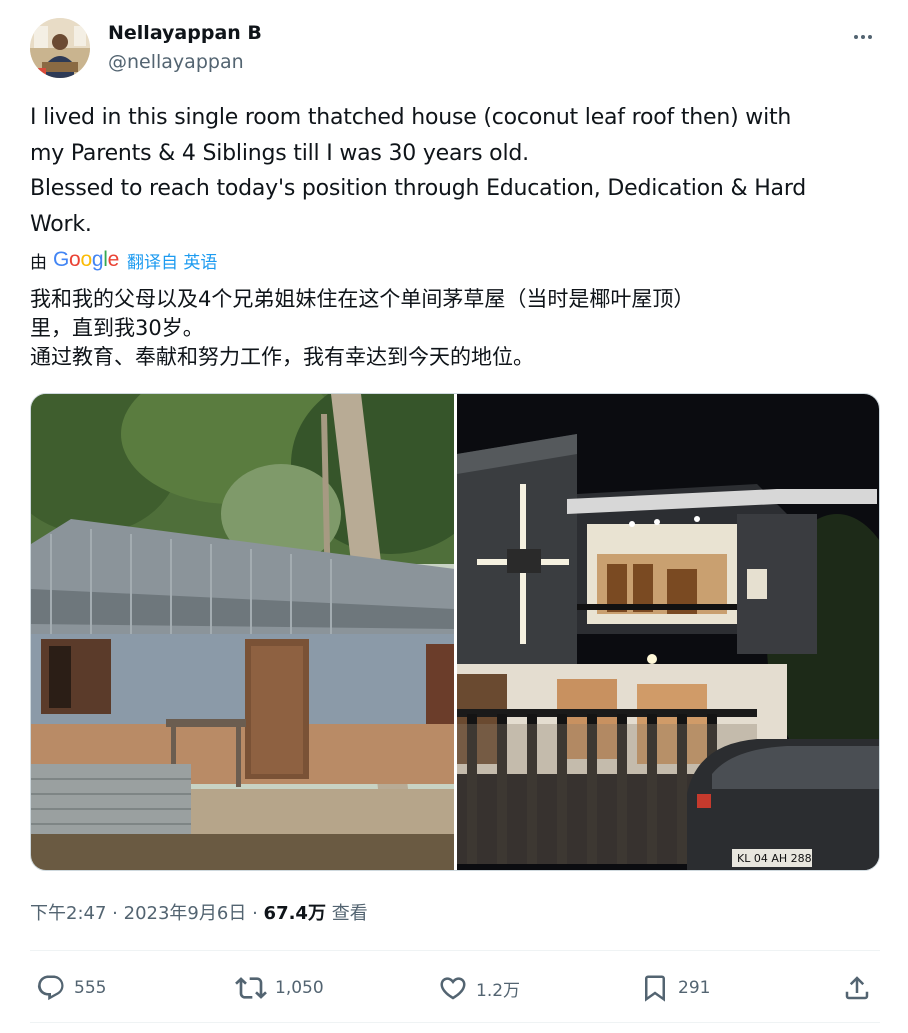 Image resolution: width=908 pixels, height=1033 pixels. I want to click on translated-line: 里，直到我30岁。, so click(117, 328).